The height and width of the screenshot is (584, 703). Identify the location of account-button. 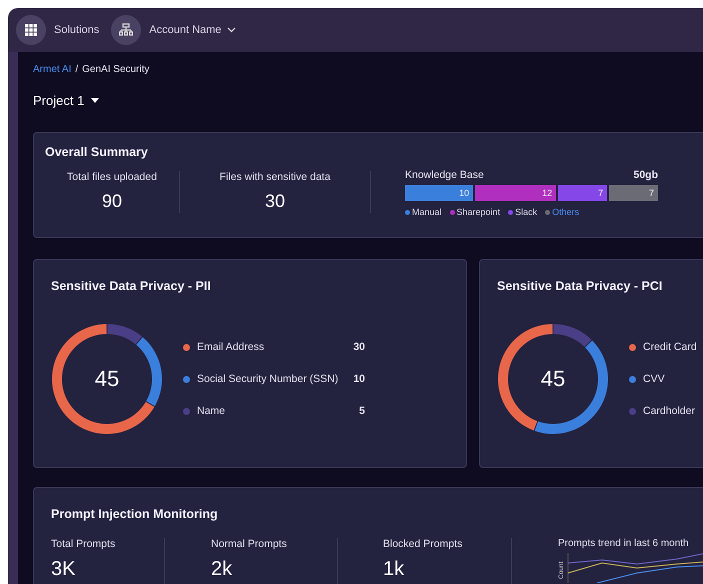
(126, 30).